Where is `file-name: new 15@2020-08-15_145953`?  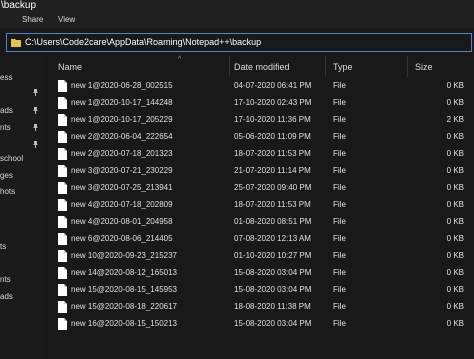
file-name: new 15@2020-08-15_145953 is located at coordinates (124, 289).